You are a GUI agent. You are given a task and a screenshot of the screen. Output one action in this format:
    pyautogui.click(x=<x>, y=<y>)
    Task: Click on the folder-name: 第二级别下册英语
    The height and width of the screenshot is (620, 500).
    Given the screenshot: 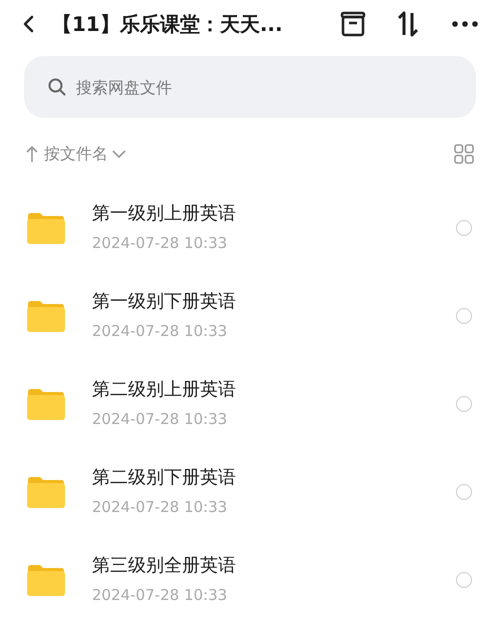 What is the action you would take?
    pyautogui.click(x=164, y=478)
    